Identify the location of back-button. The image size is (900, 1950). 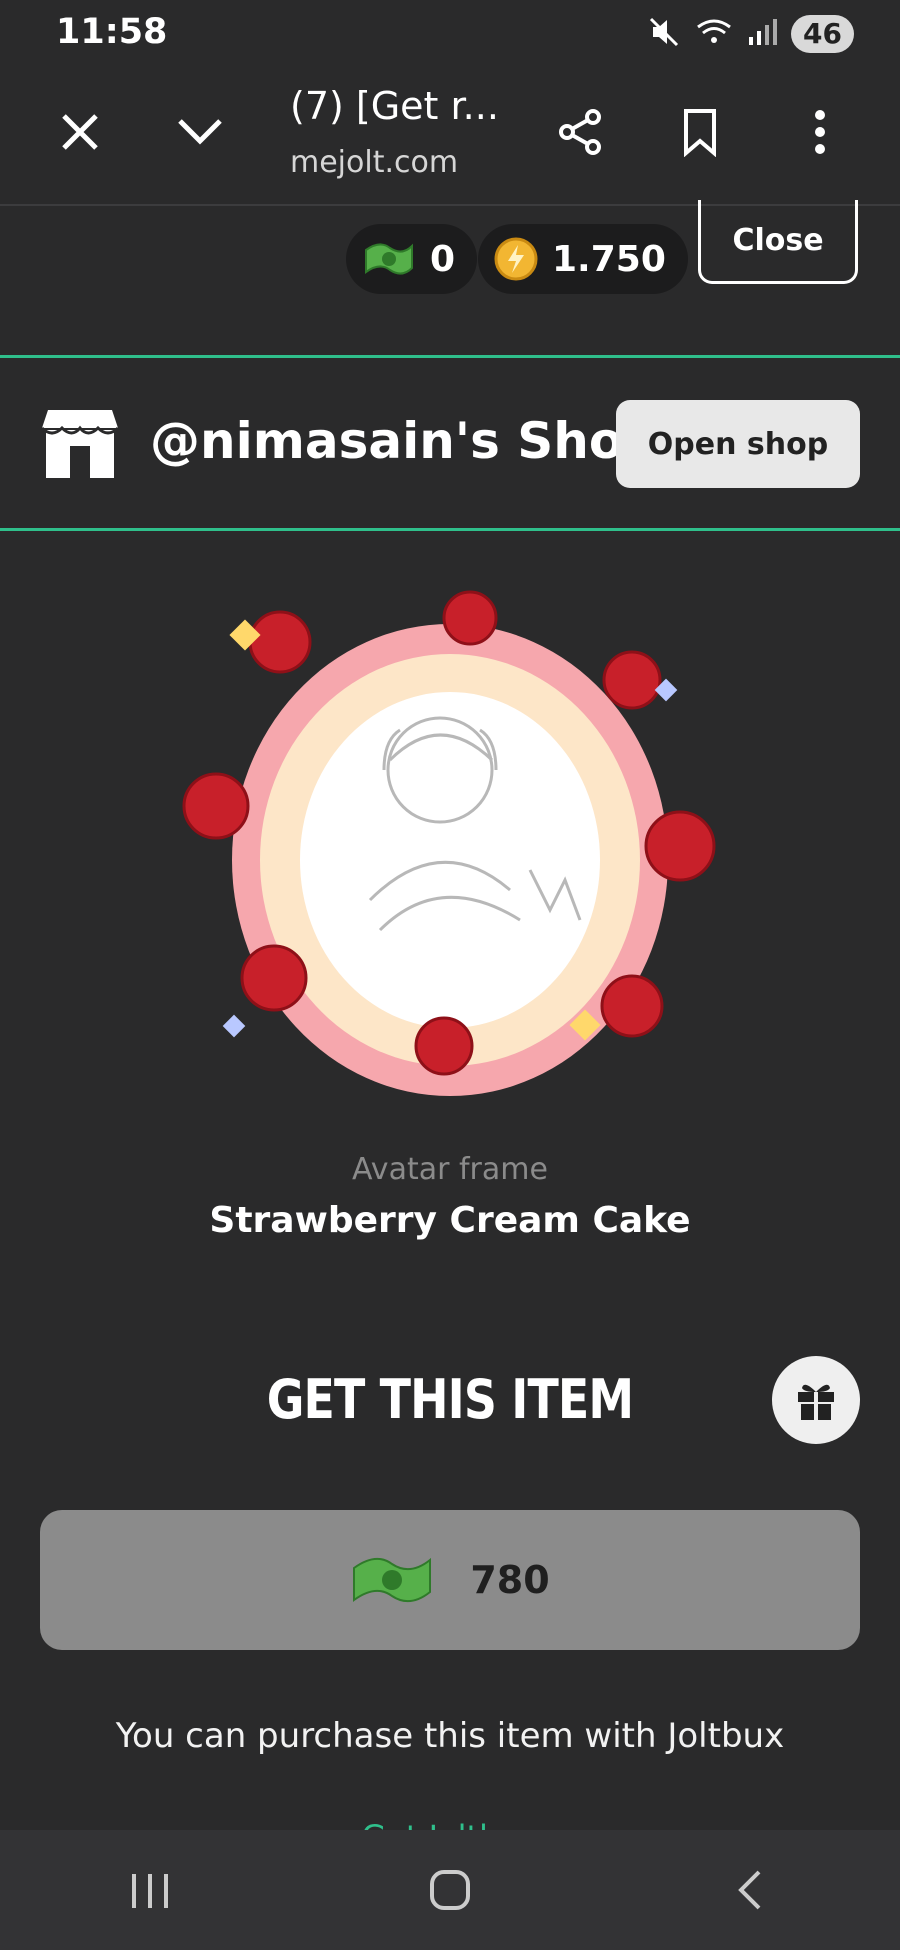
(750, 1890).